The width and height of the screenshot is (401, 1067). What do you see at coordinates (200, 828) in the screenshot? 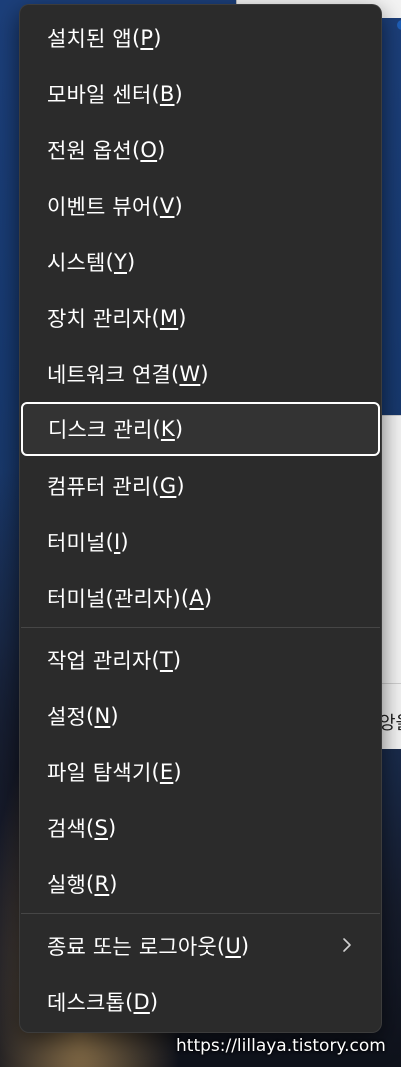
I see `menu-item-search: 검색(S)` at bounding box center [200, 828].